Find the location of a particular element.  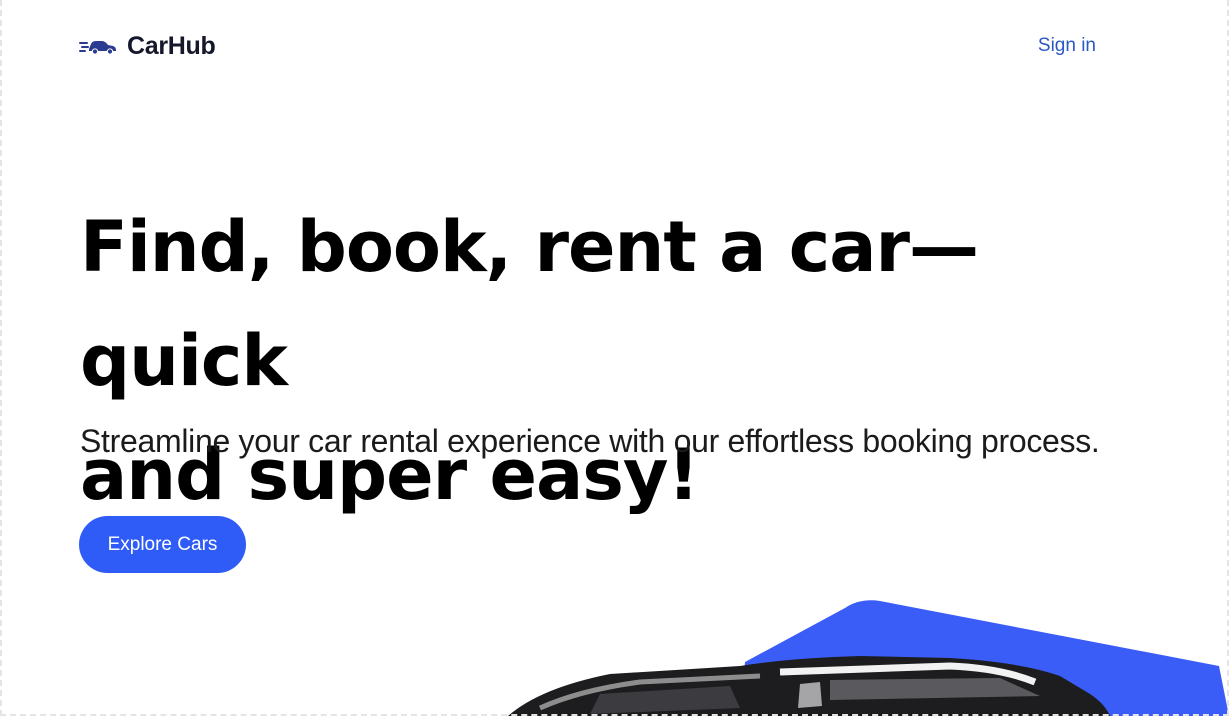

car-speed-icon is located at coordinates (97, 48).